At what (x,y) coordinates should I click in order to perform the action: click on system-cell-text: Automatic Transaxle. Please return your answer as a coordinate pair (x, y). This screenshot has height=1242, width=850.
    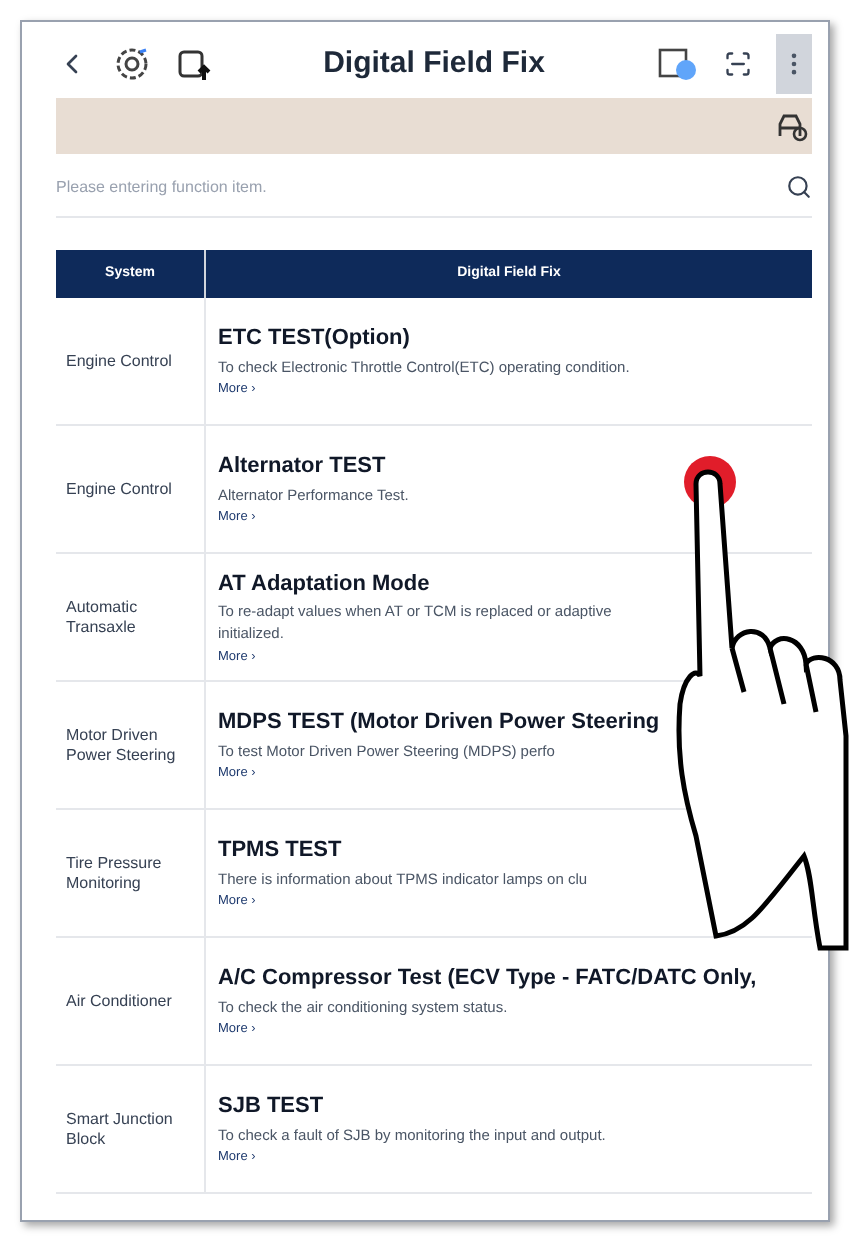
    Looking at the image, I should click on (103, 617).